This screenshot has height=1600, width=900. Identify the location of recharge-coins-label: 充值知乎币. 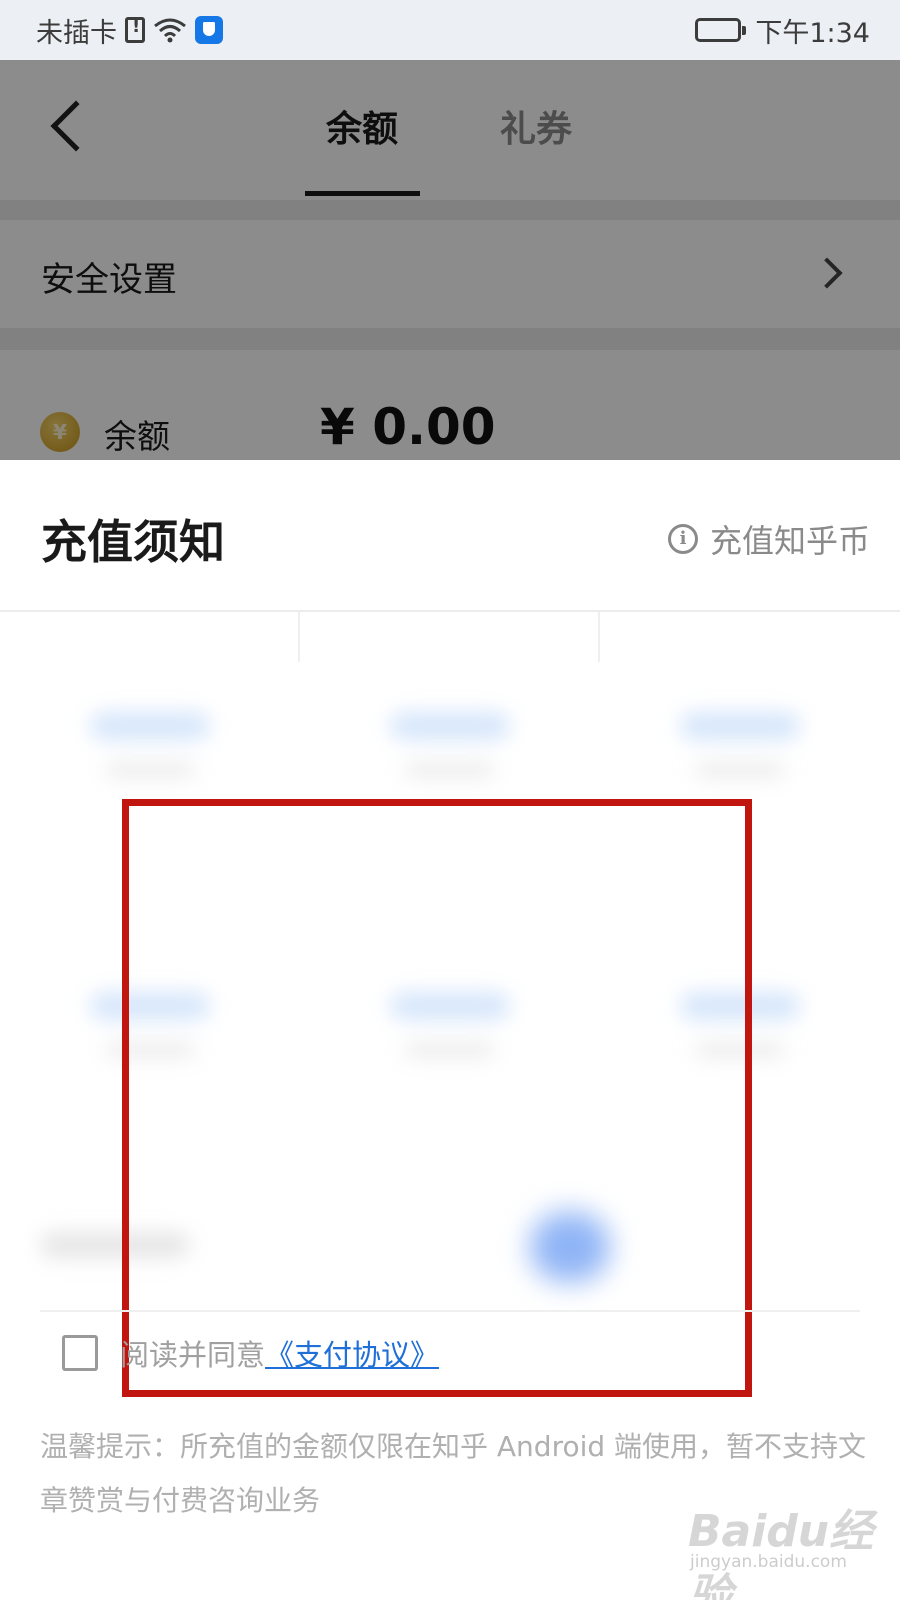
(789, 541).